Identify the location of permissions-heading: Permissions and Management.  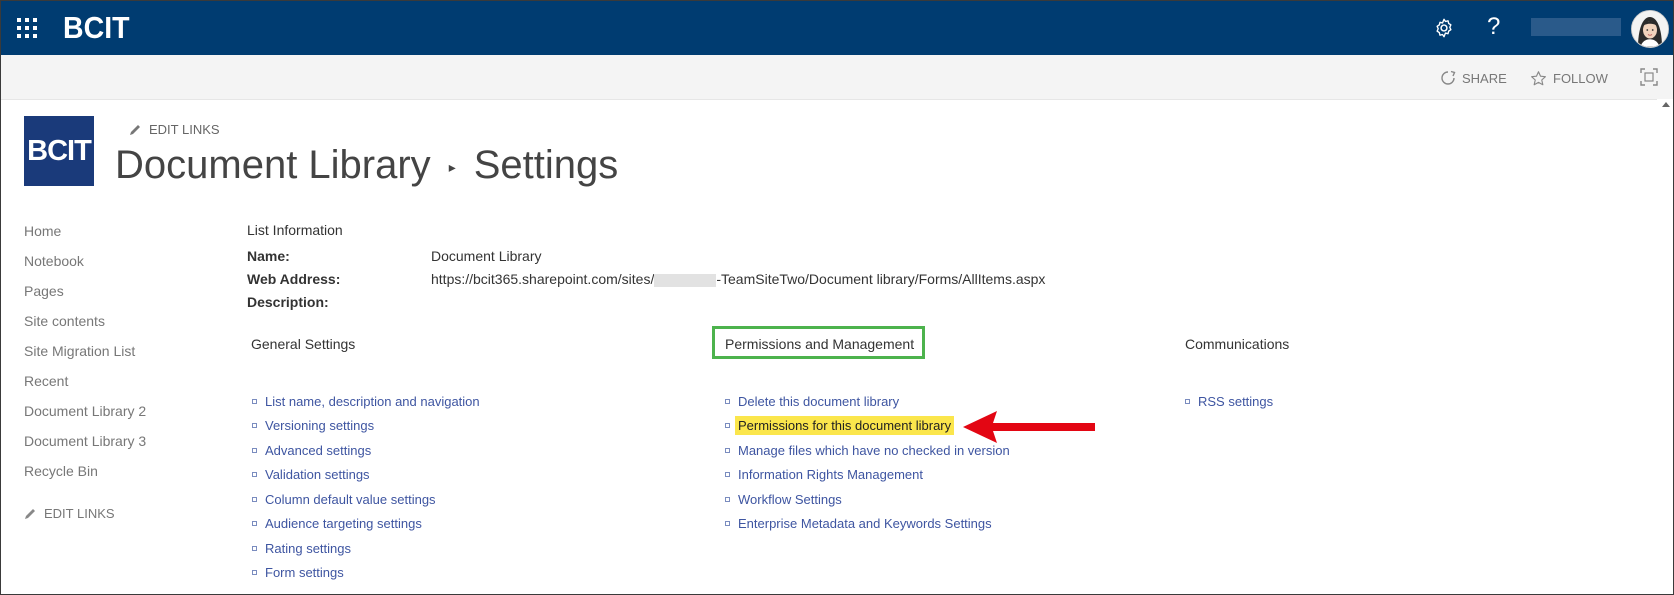
(820, 344).